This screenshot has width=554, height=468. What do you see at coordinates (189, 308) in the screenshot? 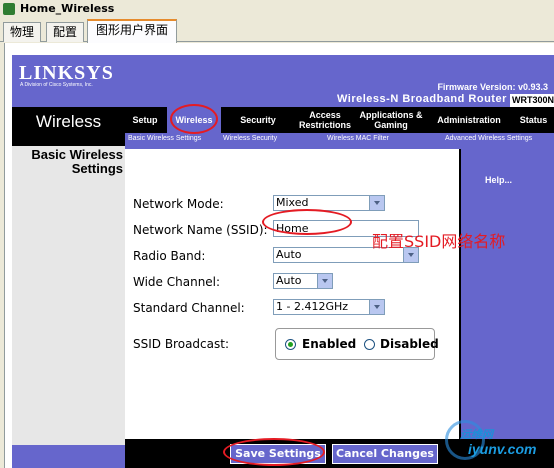
I see `standard-channel-label: Standard Channel:` at bounding box center [189, 308].